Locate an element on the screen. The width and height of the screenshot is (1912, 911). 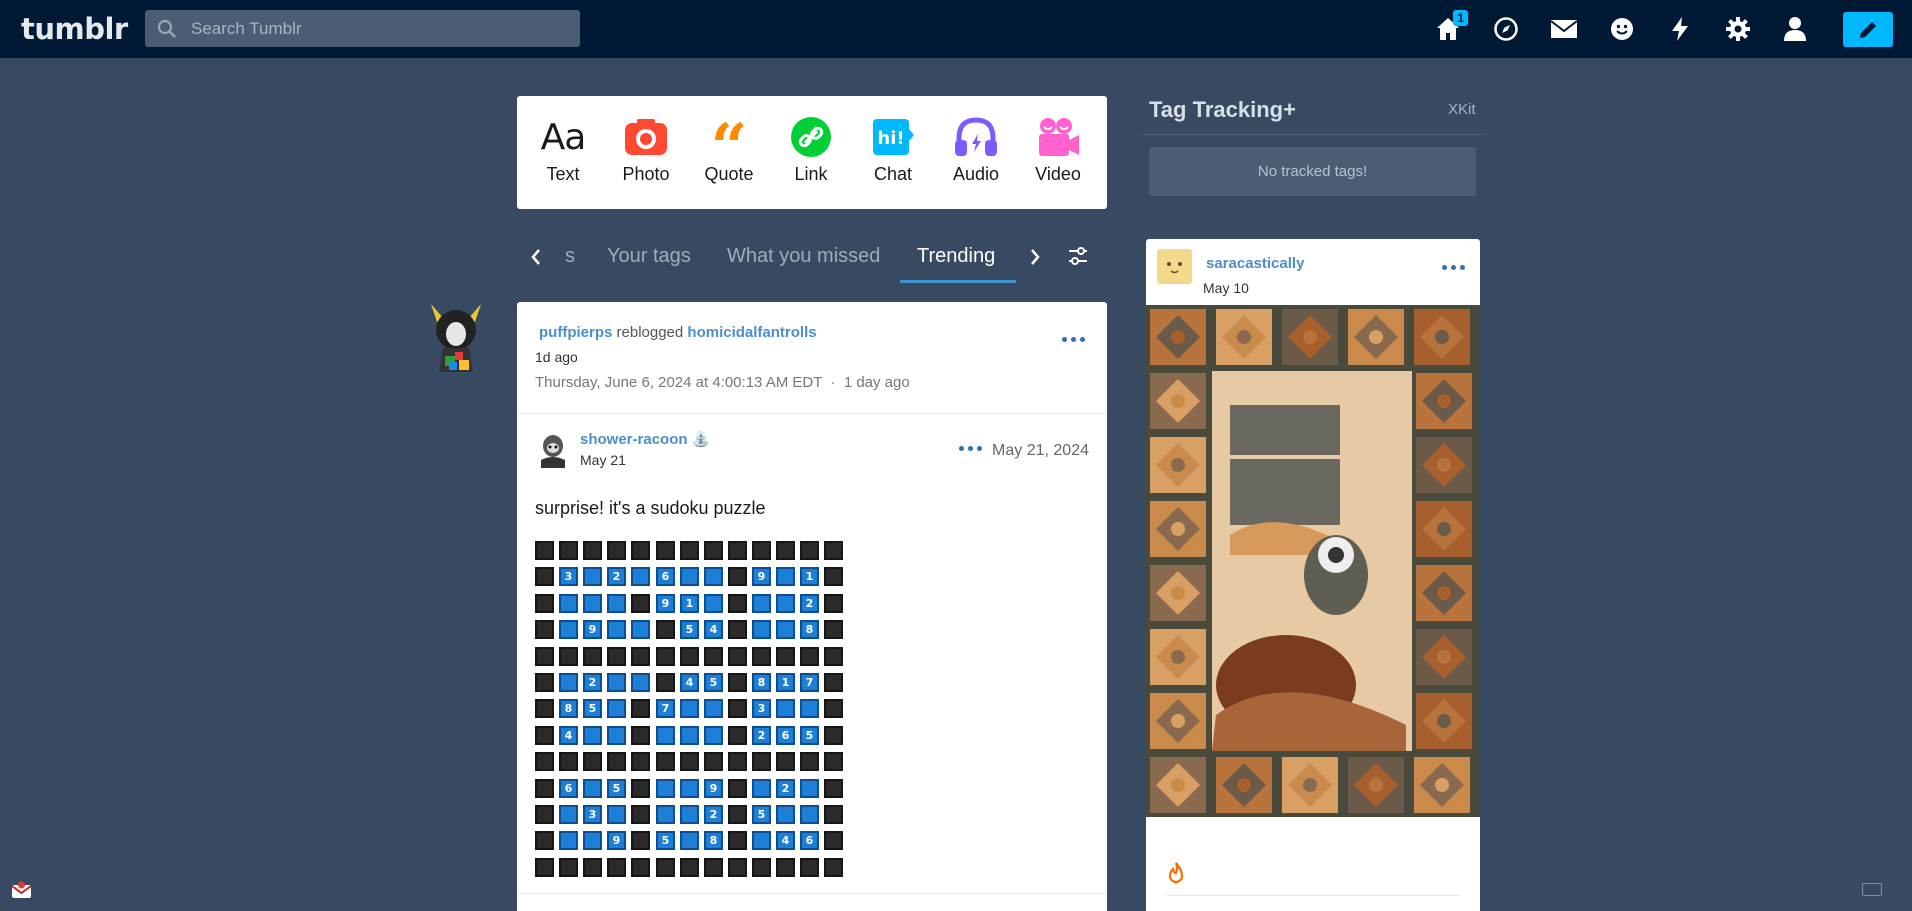
post-type-chat: hi! Chat is located at coordinates (893, 150).